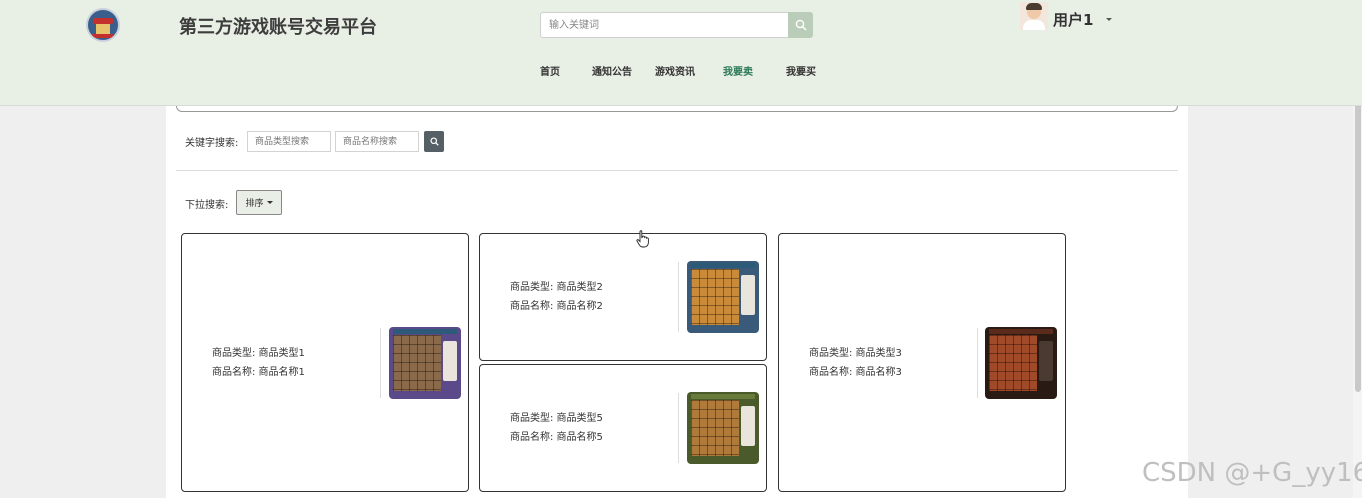 The image size is (1362, 498). I want to click on product-type: 商品类型: 商品类型5, so click(556, 418).